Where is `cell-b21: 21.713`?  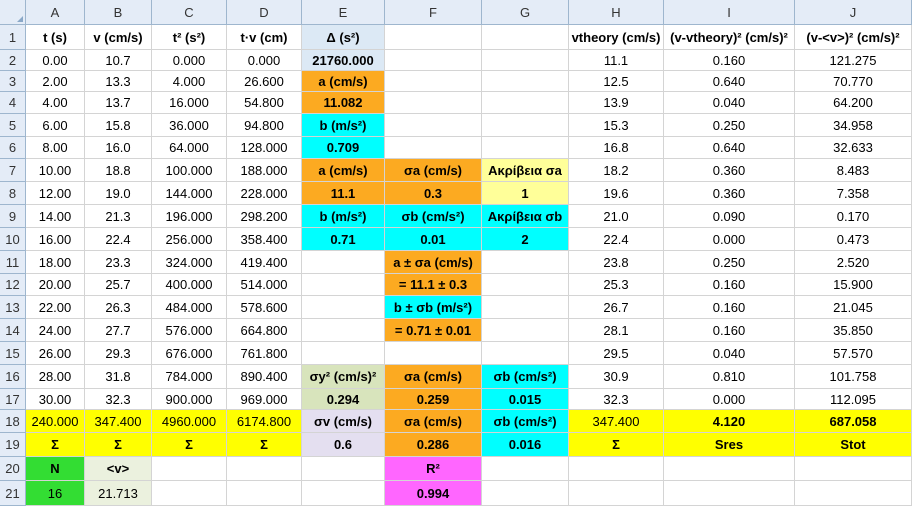 cell-b21: 21.713 is located at coordinates (118, 493).